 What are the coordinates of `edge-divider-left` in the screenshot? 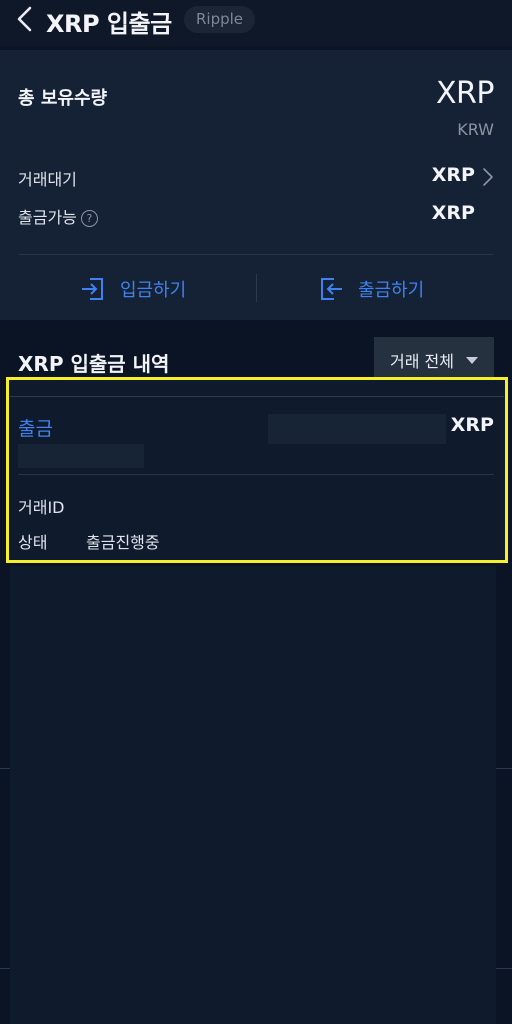 It's located at (5, 768).